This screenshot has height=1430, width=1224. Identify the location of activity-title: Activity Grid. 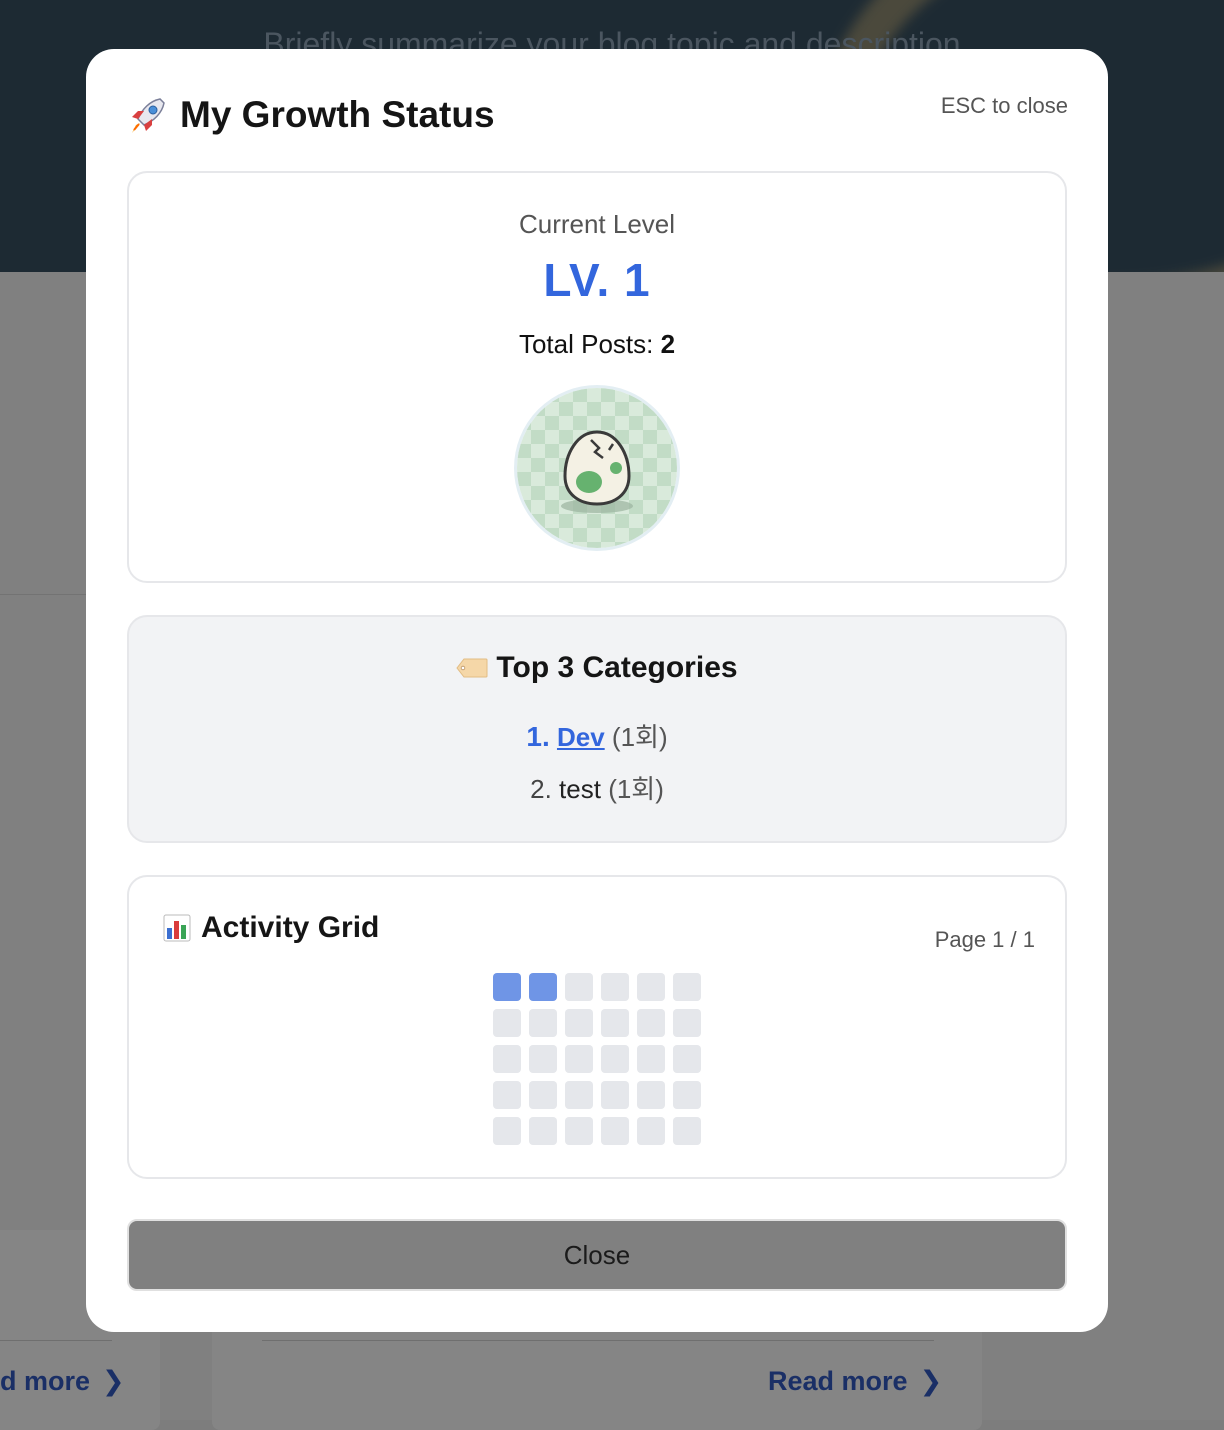
(271, 928).